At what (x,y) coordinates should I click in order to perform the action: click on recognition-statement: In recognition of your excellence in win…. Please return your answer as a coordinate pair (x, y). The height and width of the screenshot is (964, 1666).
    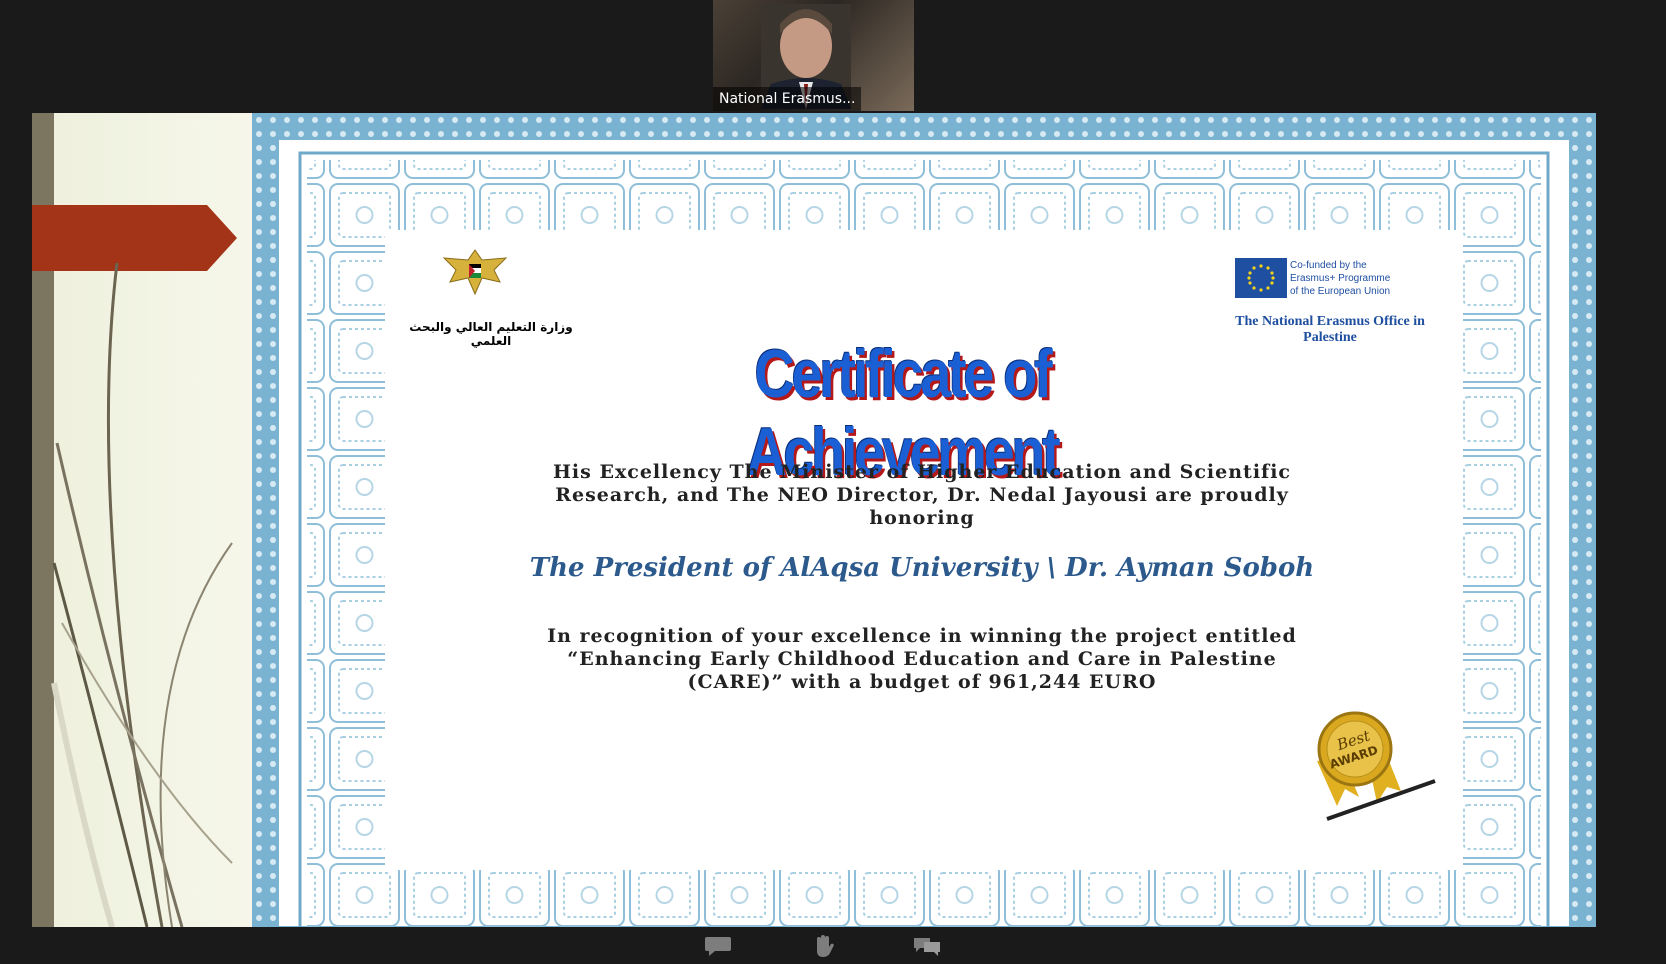
    Looking at the image, I should click on (922, 659).